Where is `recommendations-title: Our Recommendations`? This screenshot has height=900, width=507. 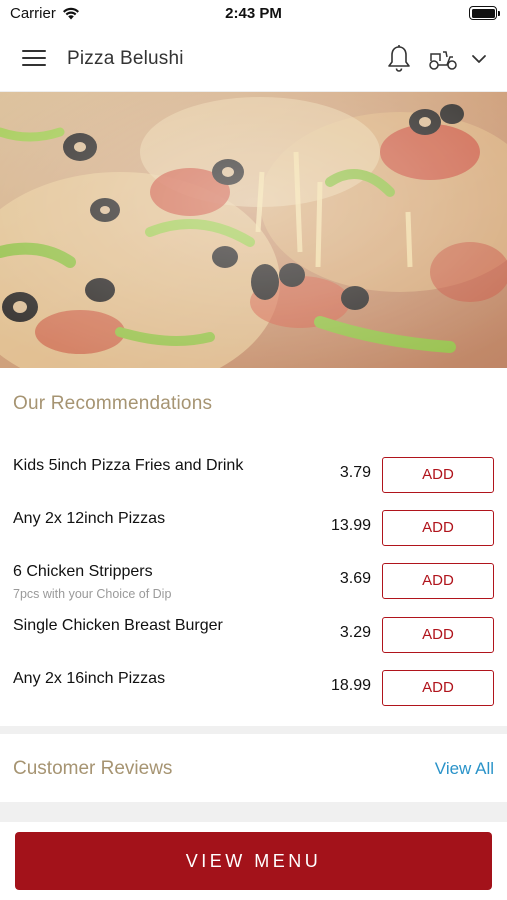
recommendations-title: Our Recommendations is located at coordinates (113, 403).